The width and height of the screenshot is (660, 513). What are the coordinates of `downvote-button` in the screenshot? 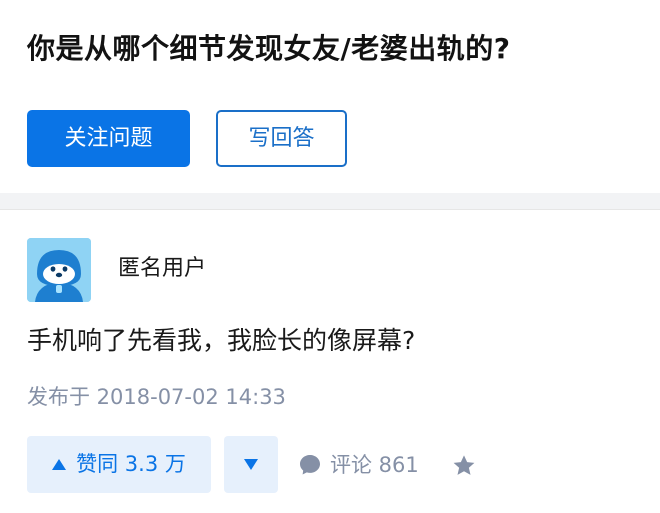 It's located at (251, 464).